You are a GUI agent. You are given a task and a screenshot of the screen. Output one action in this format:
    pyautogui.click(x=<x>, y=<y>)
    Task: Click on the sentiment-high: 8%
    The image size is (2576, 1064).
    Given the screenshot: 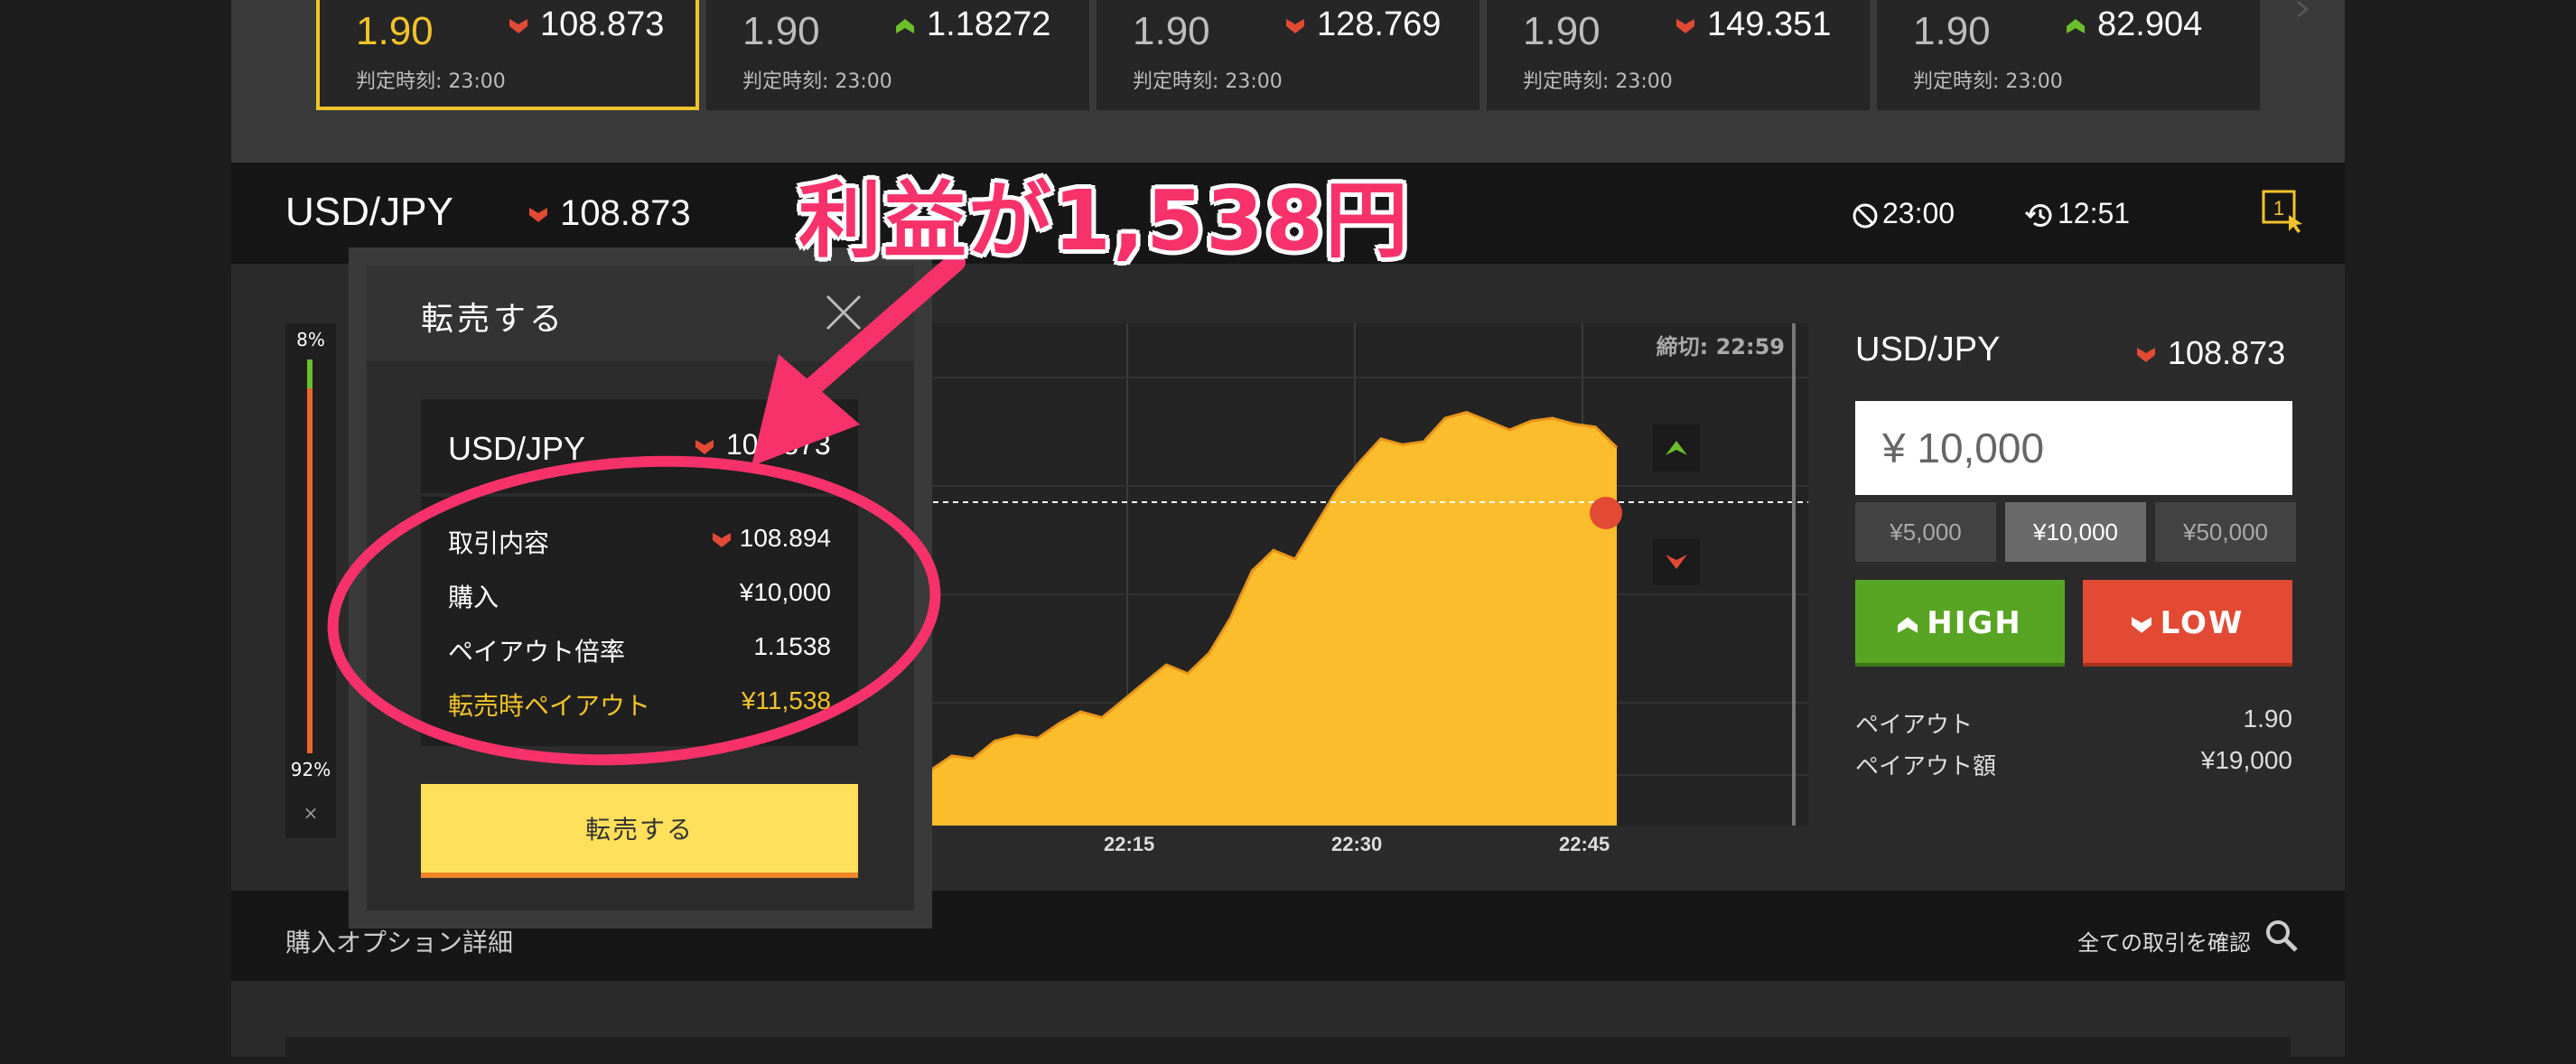 What is the action you would take?
    pyautogui.click(x=310, y=339)
    